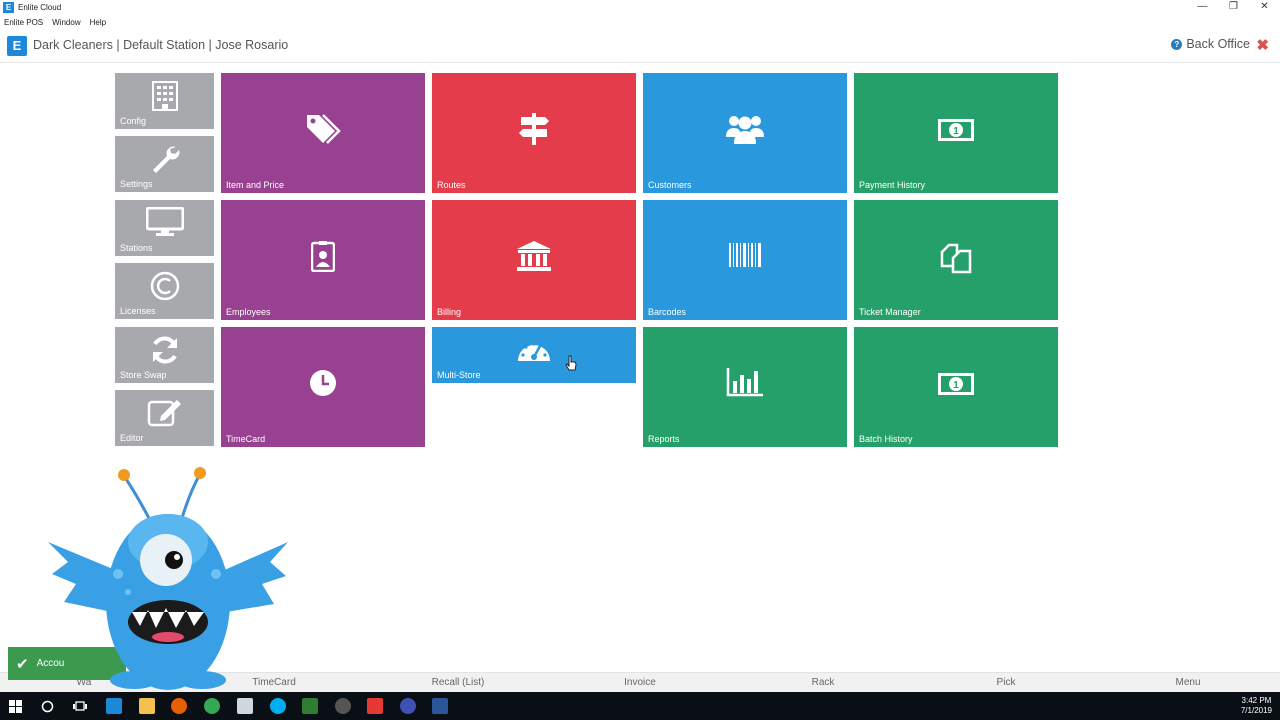 This screenshot has width=1280, height=720. What do you see at coordinates (571, 363) in the screenshot?
I see `hand-cursor-icon` at bounding box center [571, 363].